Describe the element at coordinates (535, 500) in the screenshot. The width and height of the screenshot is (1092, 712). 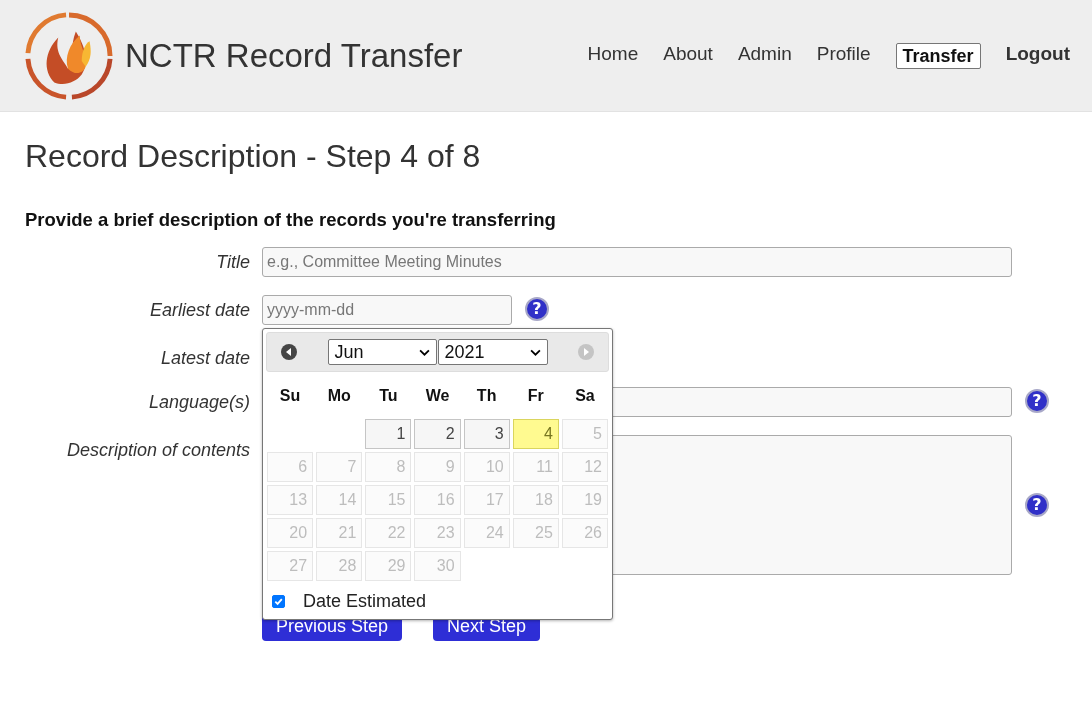
I see `calendar-day: 18` at that location.